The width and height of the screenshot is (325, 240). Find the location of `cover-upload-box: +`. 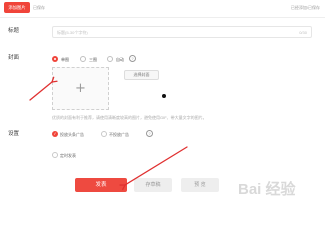

cover-upload-box: + is located at coordinates (80, 88).